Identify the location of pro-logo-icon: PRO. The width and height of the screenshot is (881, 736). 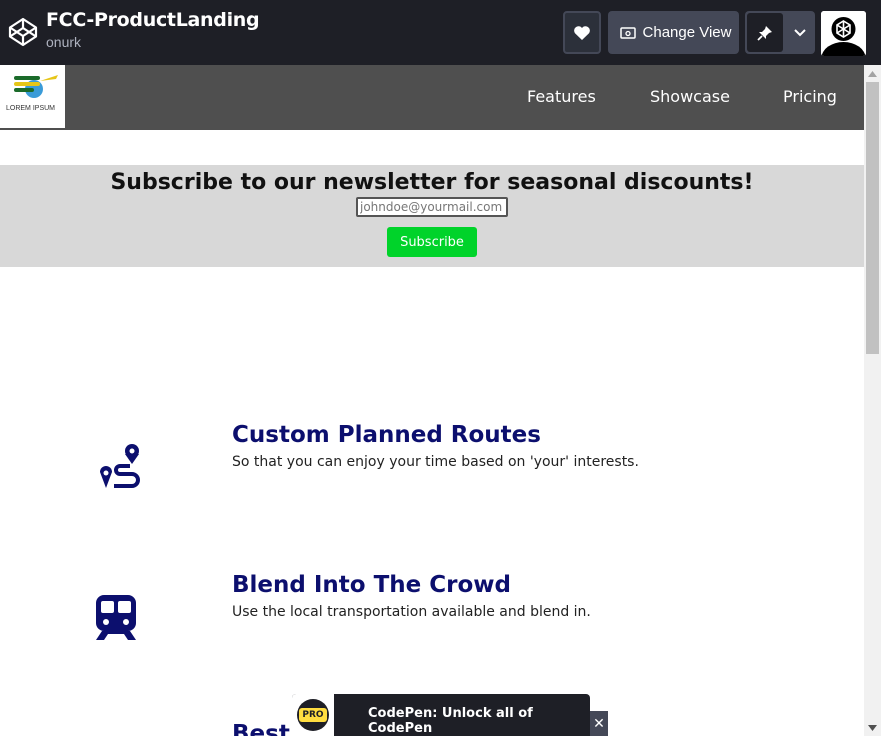
(313, 715).